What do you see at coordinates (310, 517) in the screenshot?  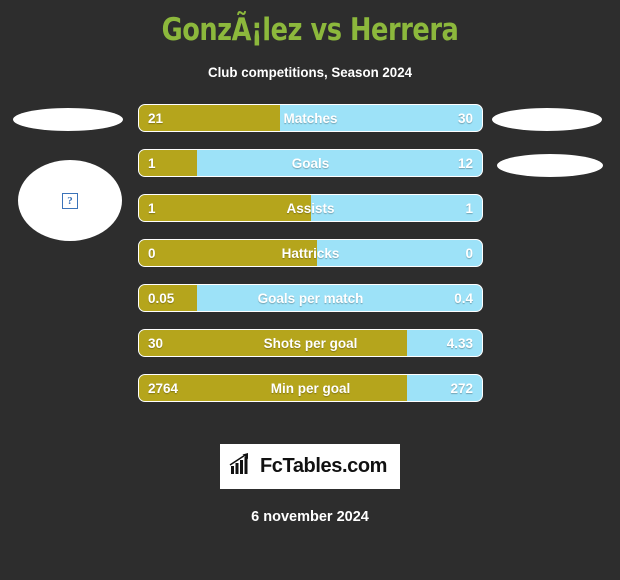 I see `date-label: 6 november 2024` at bounding box center [310, 517].